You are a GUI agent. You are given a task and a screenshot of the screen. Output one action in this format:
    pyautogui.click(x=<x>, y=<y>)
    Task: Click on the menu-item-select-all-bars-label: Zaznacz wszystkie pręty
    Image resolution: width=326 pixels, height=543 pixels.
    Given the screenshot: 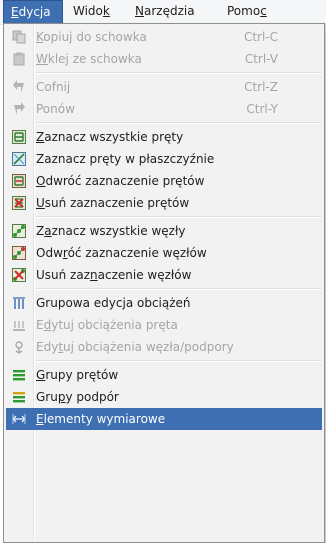 What is the action you would take?
    pyautogui.click(x=110, y=137)
    